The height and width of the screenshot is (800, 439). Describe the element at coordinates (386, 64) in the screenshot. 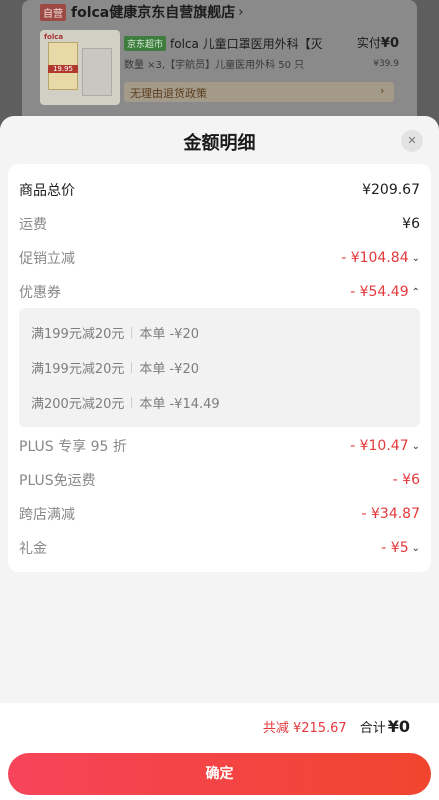

I see `original-price: ¥39.9` at that location.